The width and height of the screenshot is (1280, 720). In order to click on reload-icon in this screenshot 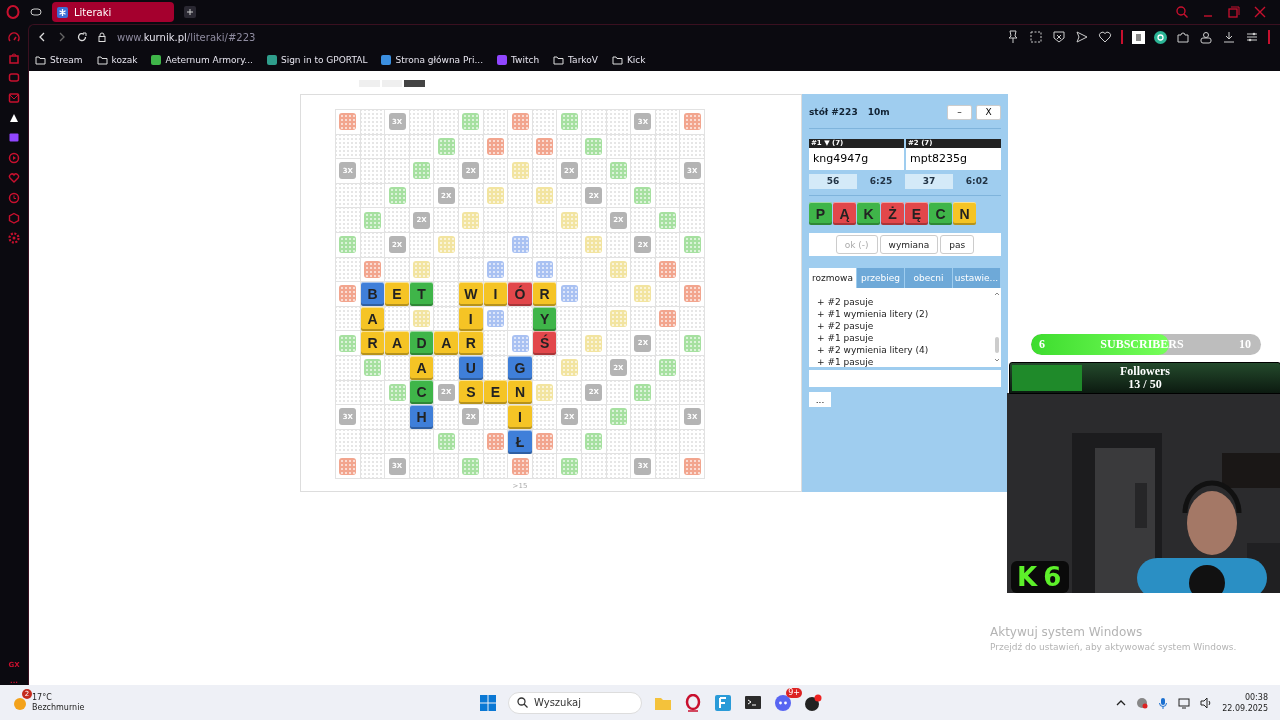, I will do `click(82, 37)`.